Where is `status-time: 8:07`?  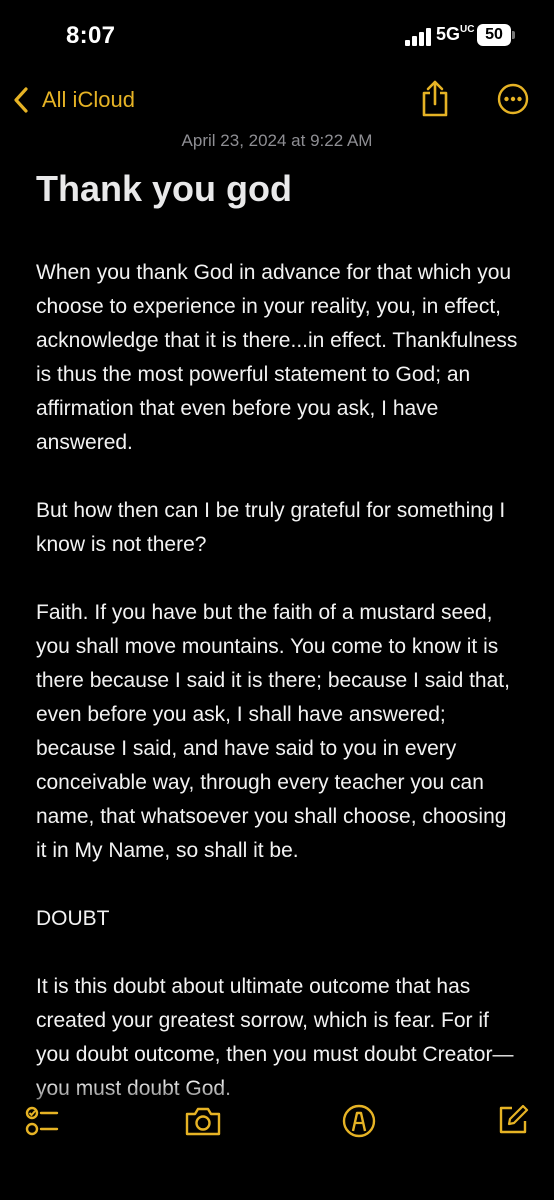 status-time: 8:07 is located at coordinates (91, 35).